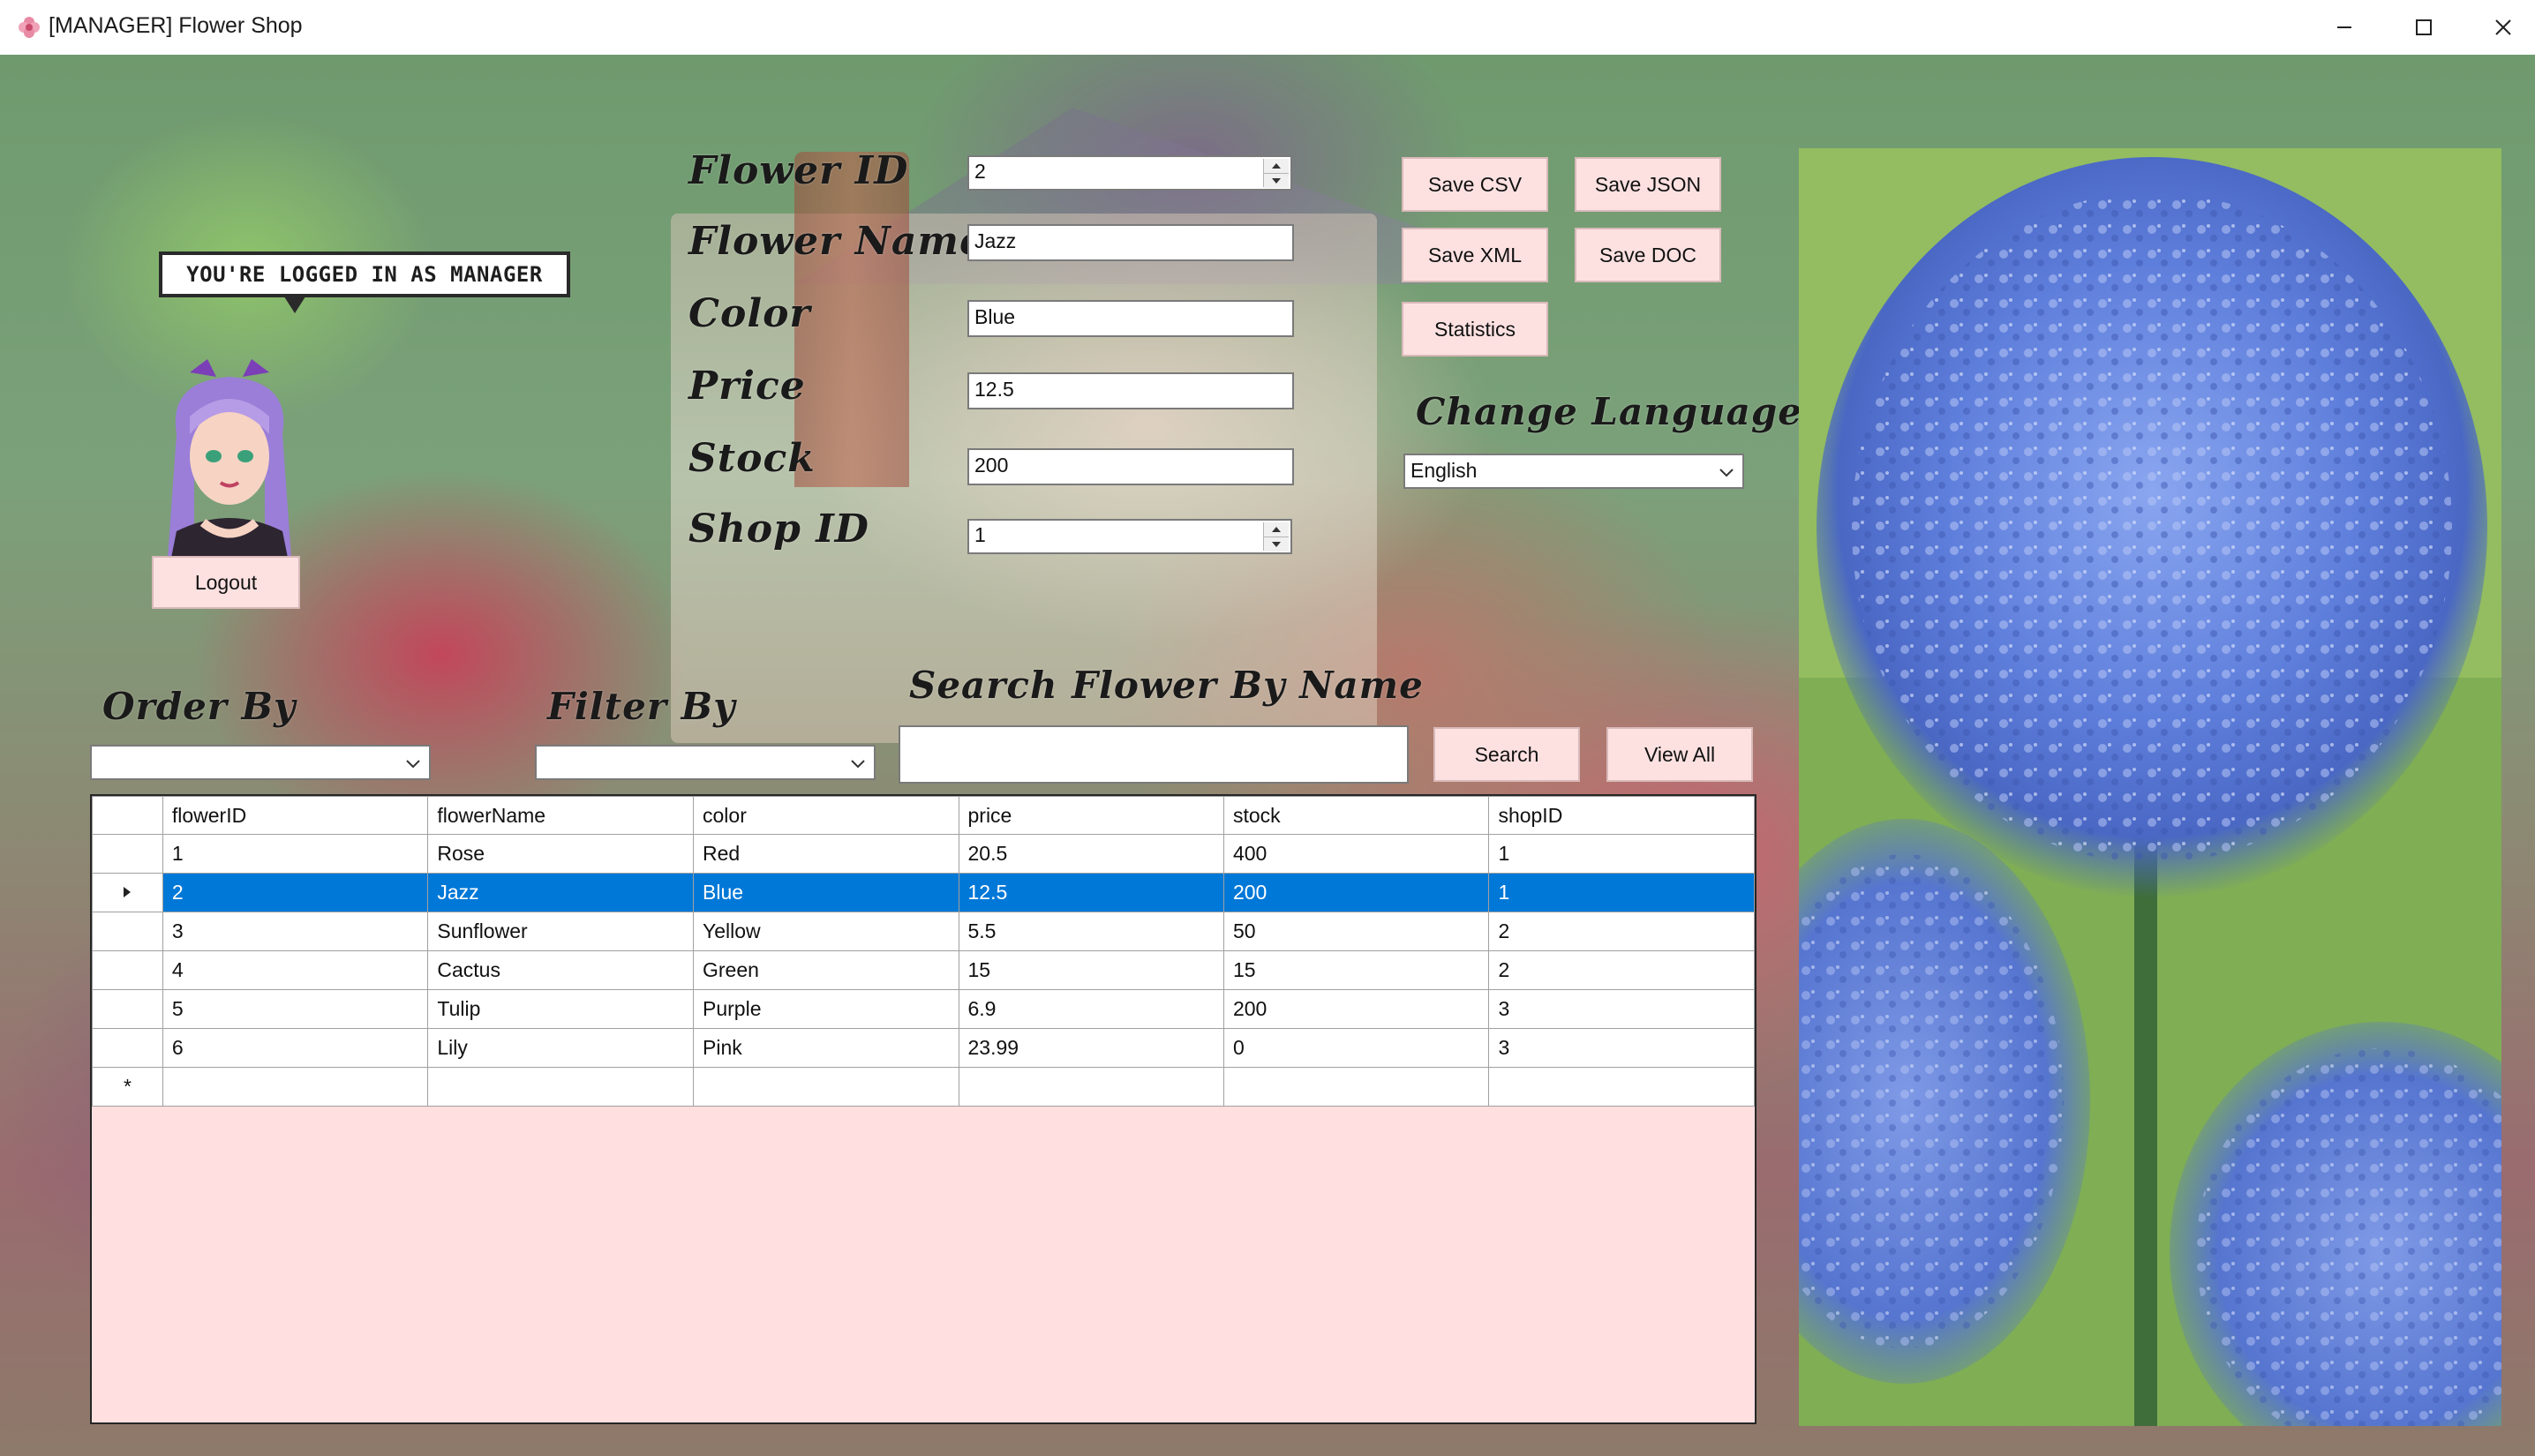 The width and height of the screenshot is (2535, 1456). Describe the element at coordinates (826, 815) in the screenshot. I see `column-header: color` at that location.